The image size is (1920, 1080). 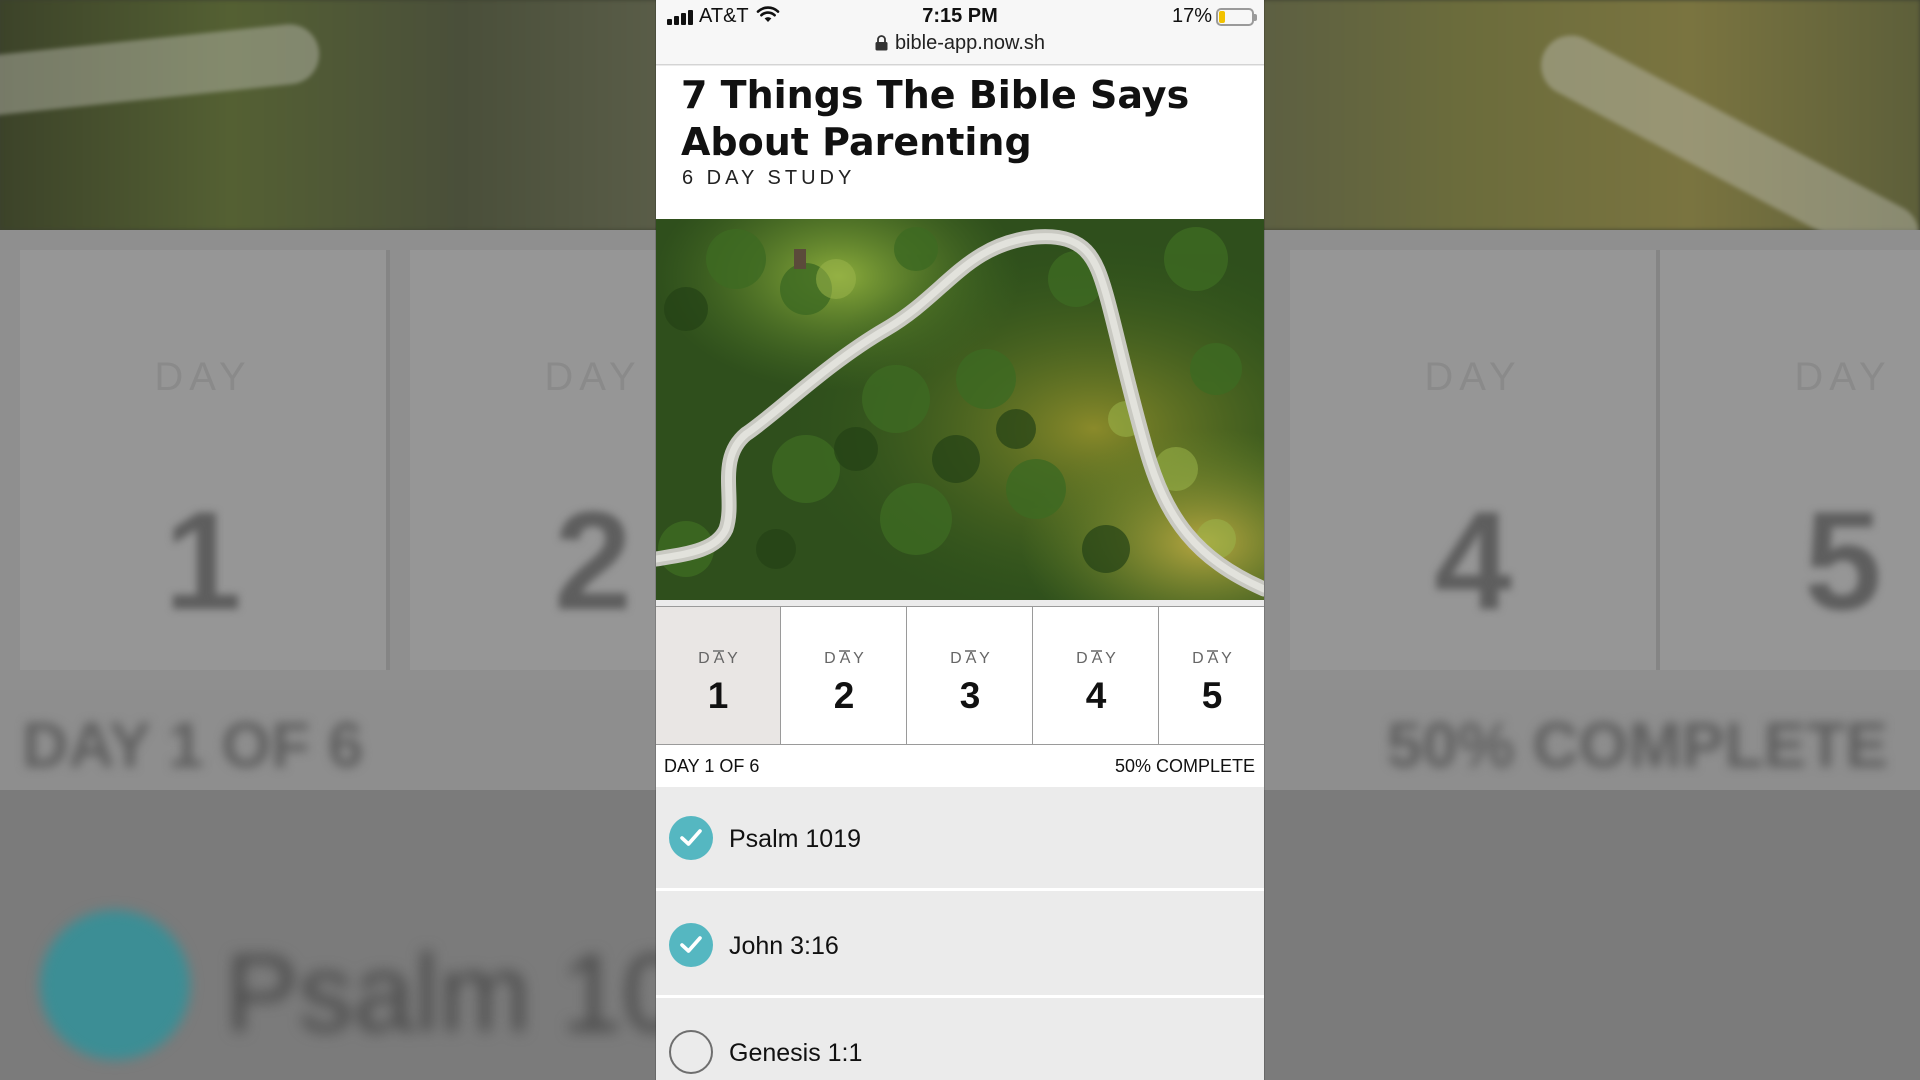 What do you see at coordinates (115, 985) in the screenshot?
I see `background-check-icon` at bounding box center [115, 985].